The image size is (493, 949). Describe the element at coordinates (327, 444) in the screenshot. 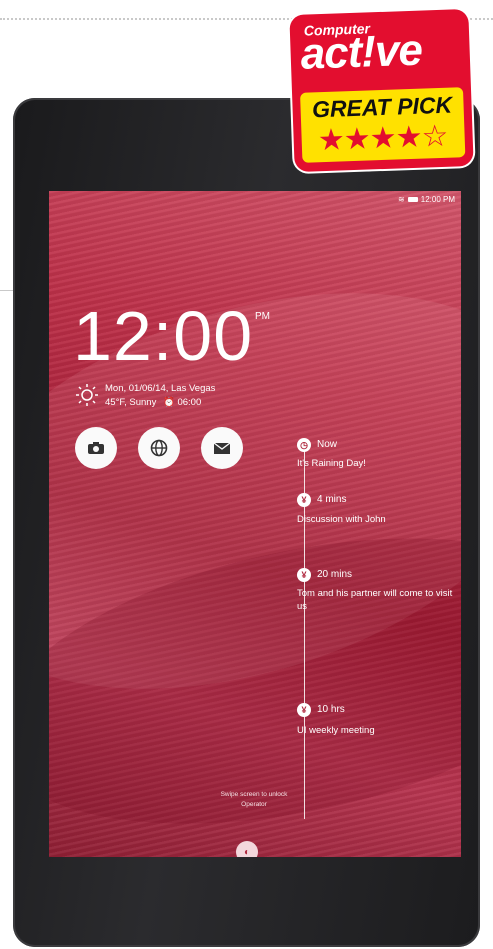

I see `event-time-1: Now` at that location.